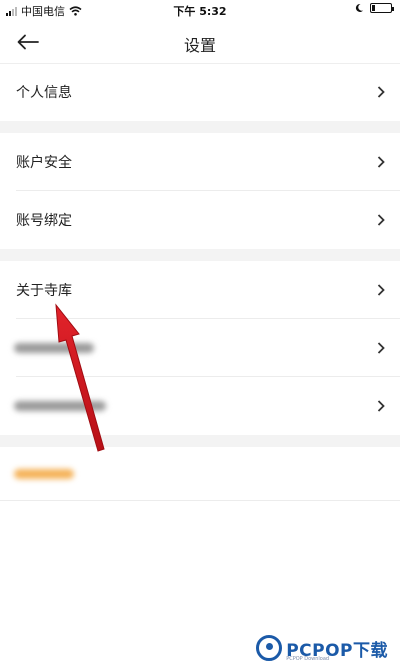 Image resolution: width=400 pixels, height=667 pixels. Describe the element at coordinates (44, 221) in the screenshot. I see `row-label: 账号绑定` at that location.